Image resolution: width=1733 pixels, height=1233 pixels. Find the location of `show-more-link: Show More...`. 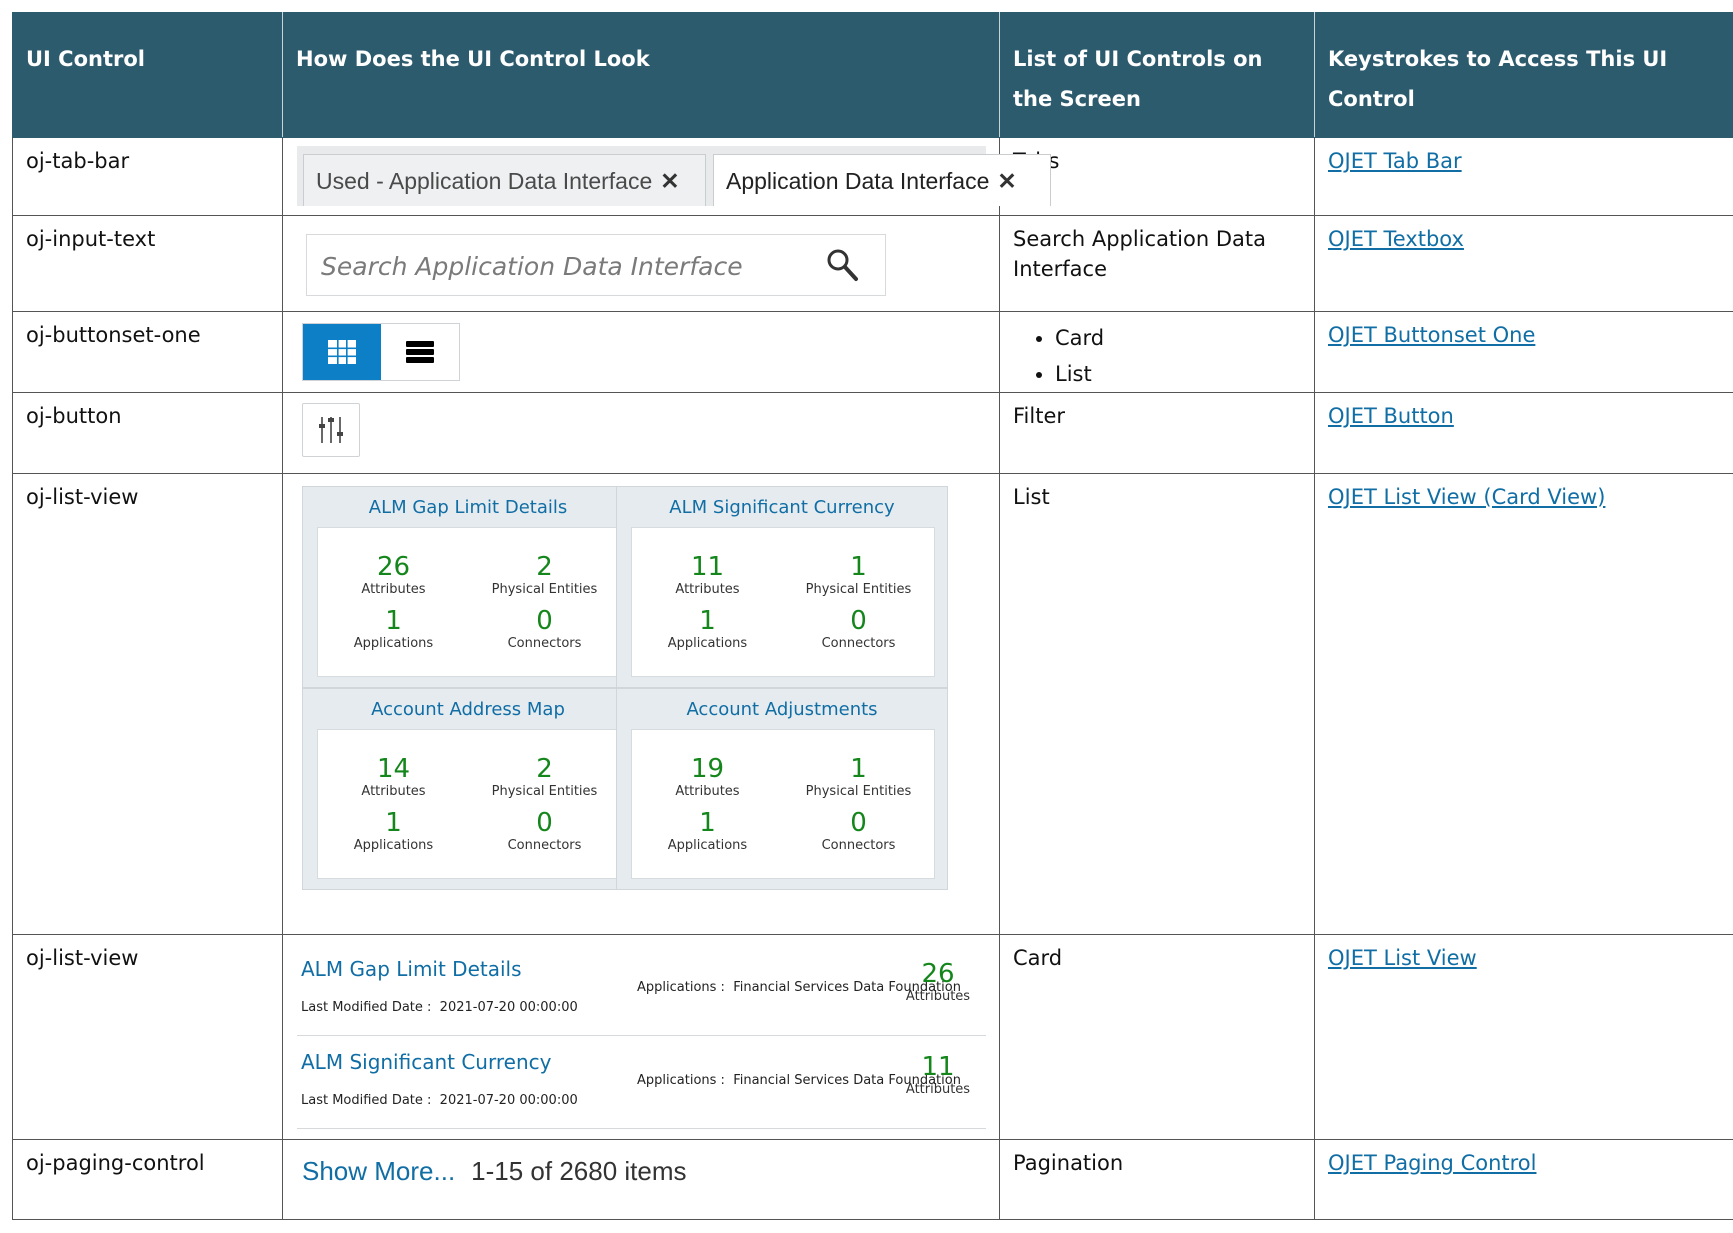

show-more-link: Show More... is located at coordinates (378, 1171).